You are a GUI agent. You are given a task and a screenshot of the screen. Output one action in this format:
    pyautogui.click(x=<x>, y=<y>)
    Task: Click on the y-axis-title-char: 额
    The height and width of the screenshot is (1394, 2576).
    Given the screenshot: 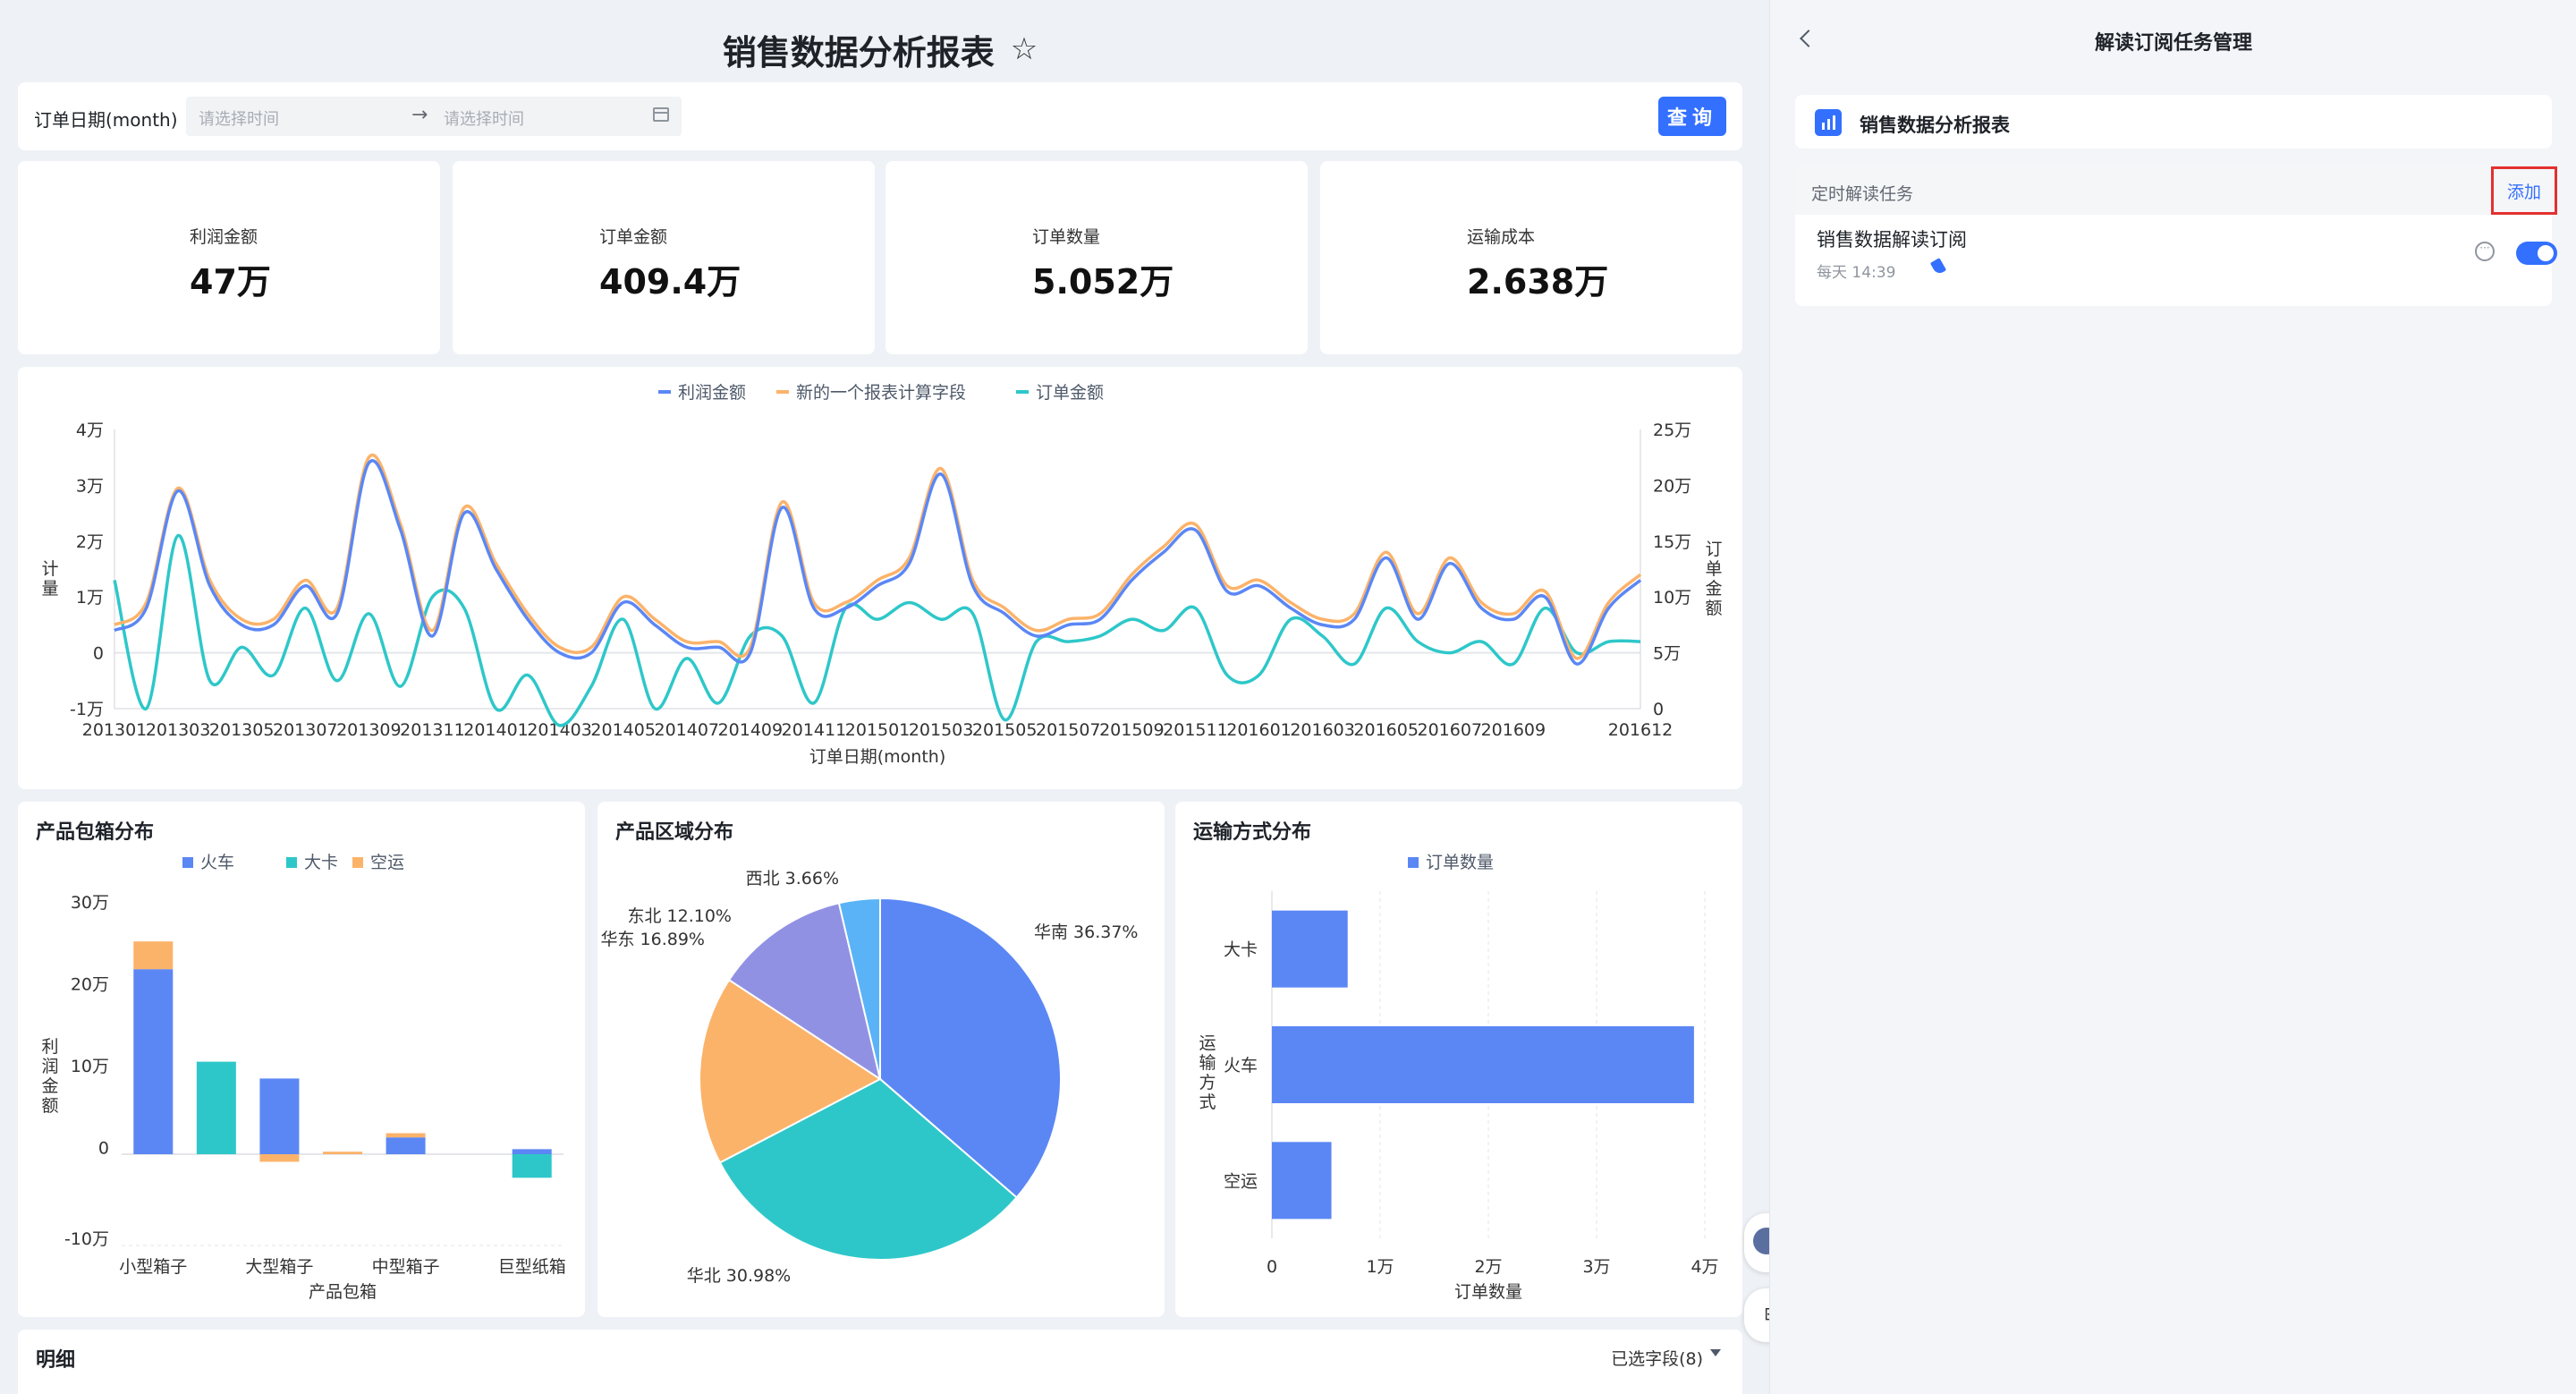 What is the action you would take?
    pyautogui.click(x=49, y=1106)
    